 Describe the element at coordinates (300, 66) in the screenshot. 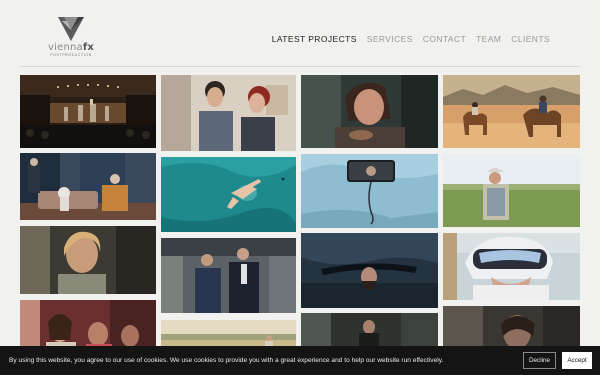

I see `header-divider` at that location.